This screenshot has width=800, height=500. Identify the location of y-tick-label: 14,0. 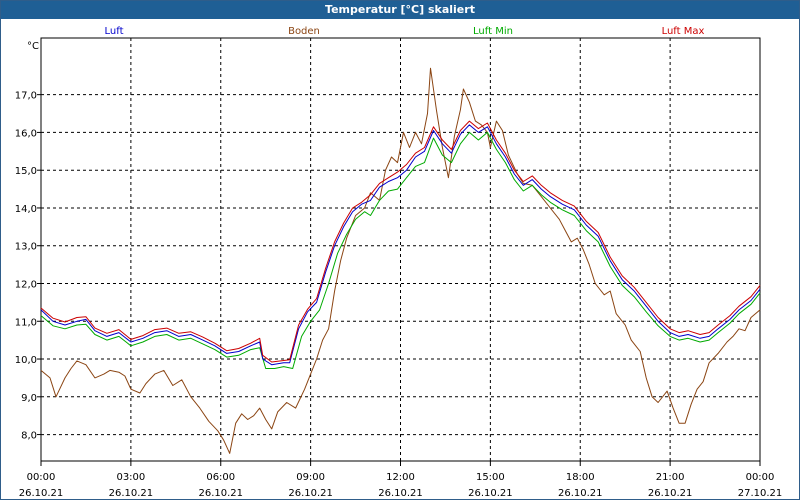
(26, 209).